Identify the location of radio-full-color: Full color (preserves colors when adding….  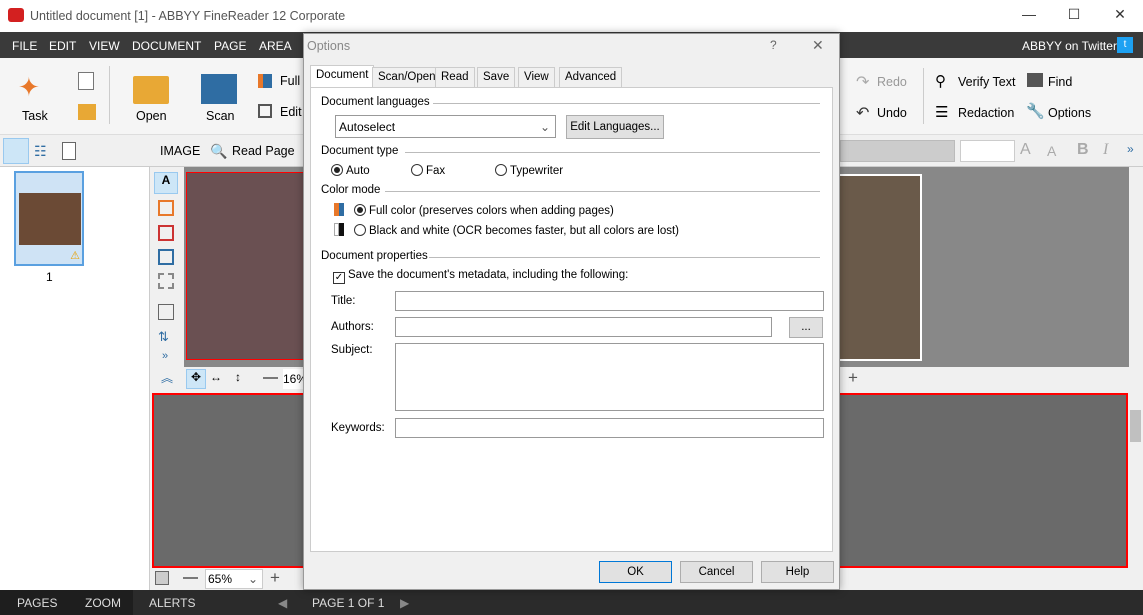
(484, 210).